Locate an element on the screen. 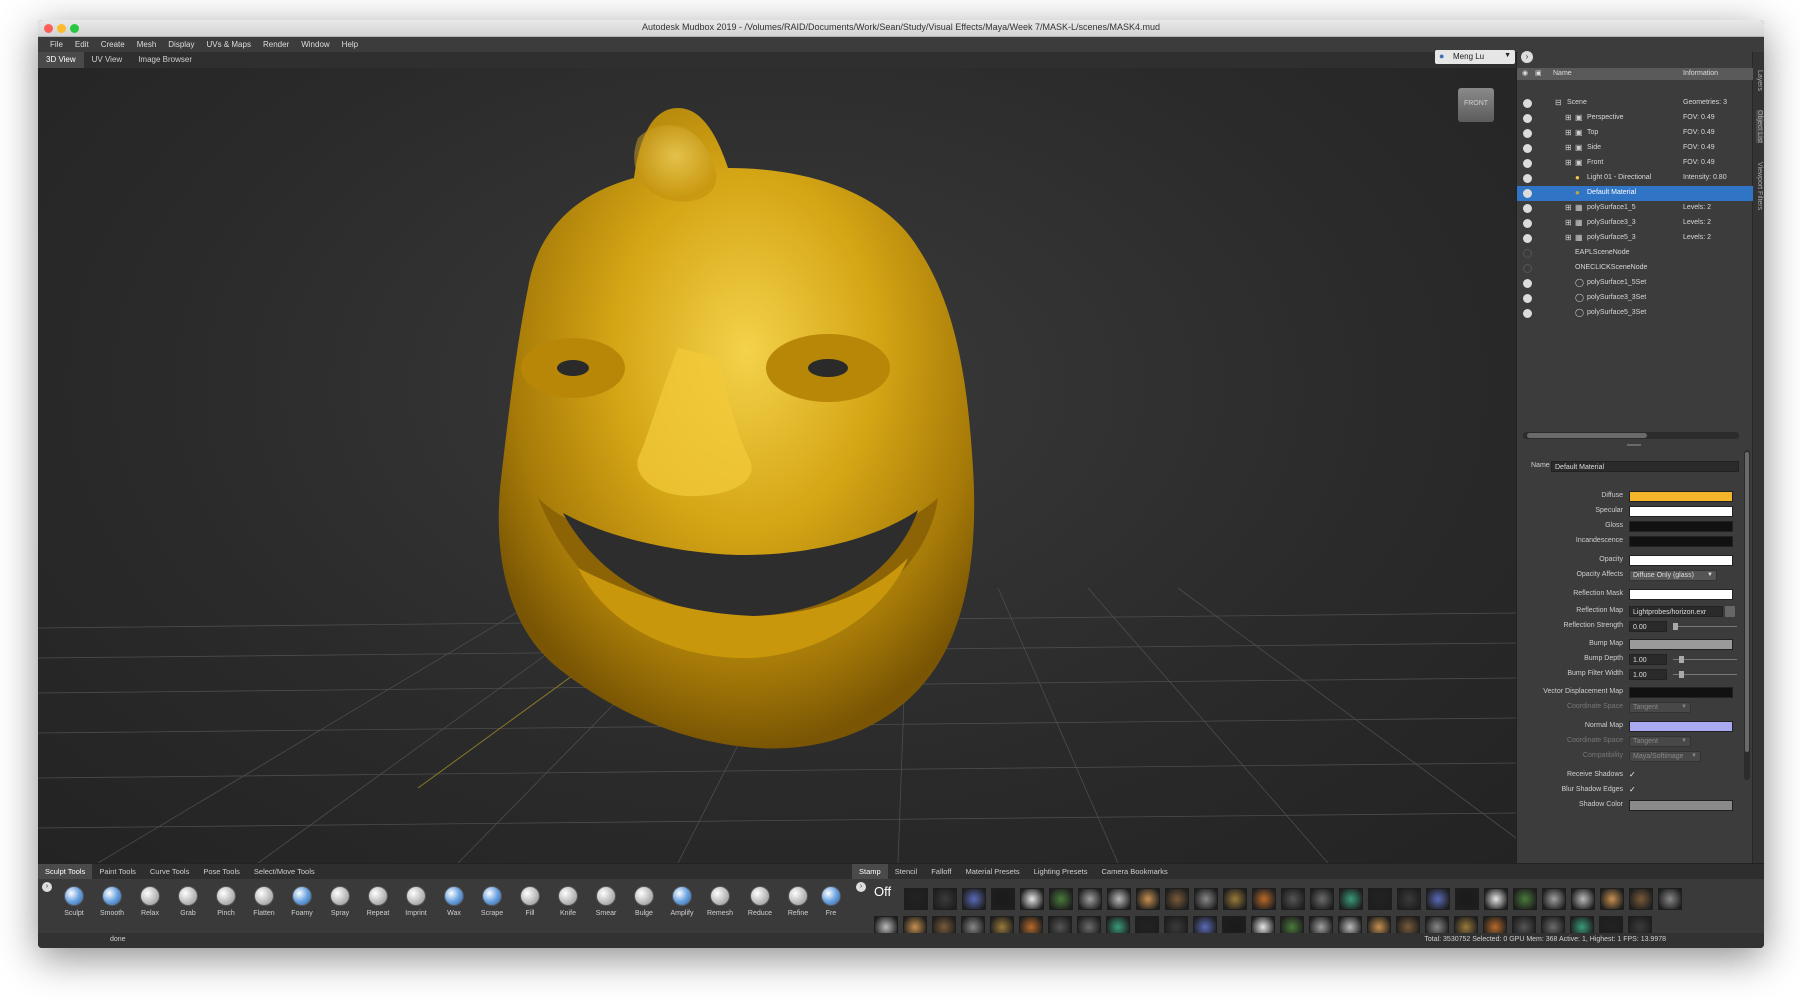  list-item-selected: ● Default Material is located at coordinates (1635, 193).